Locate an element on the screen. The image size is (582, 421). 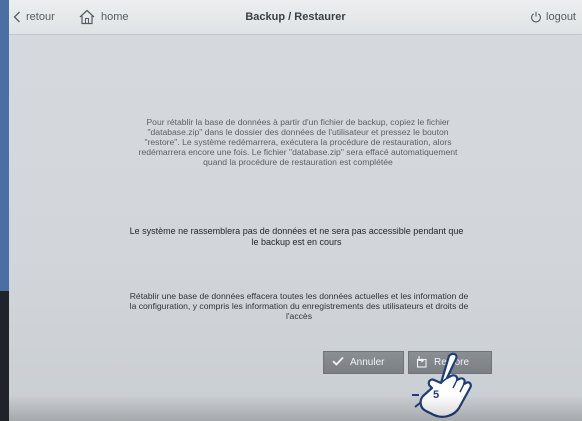
home-label: home is located at coordinates (115, 17).